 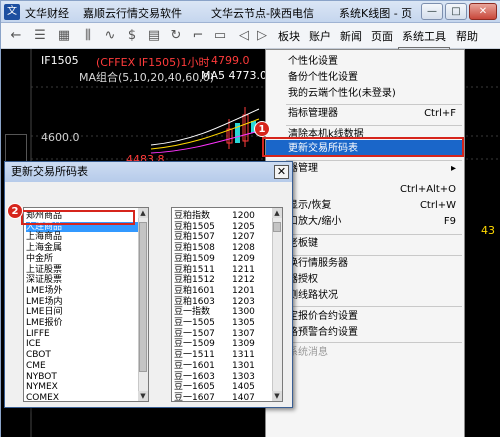 What do you see at coordinates (198, 36) in the screenshot?
I see `bracket-icon: ⌐` at bounding box center [198, 36].